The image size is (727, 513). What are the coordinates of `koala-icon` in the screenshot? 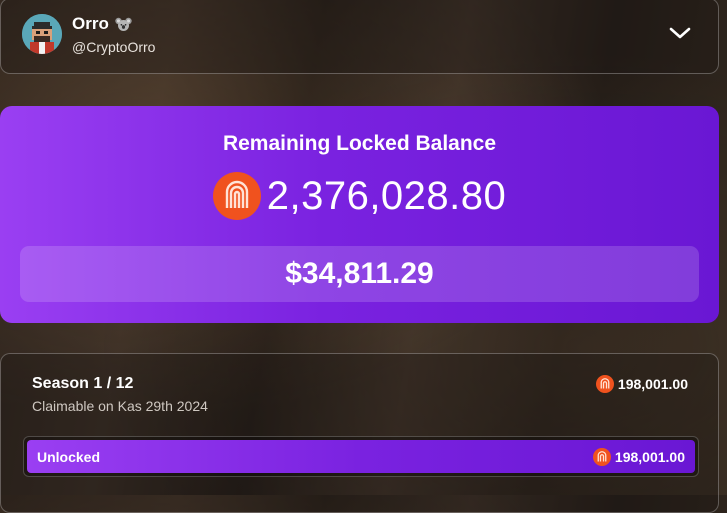 It's located at (123, 24).